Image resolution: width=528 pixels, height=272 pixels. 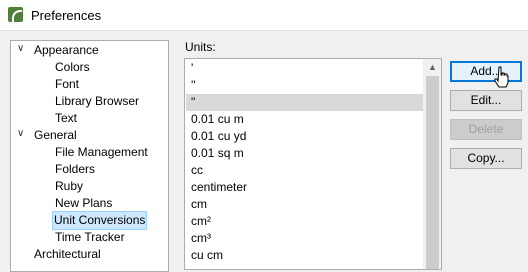 I want to click on tree-item-label: Folders, so click(x=75, y=169).